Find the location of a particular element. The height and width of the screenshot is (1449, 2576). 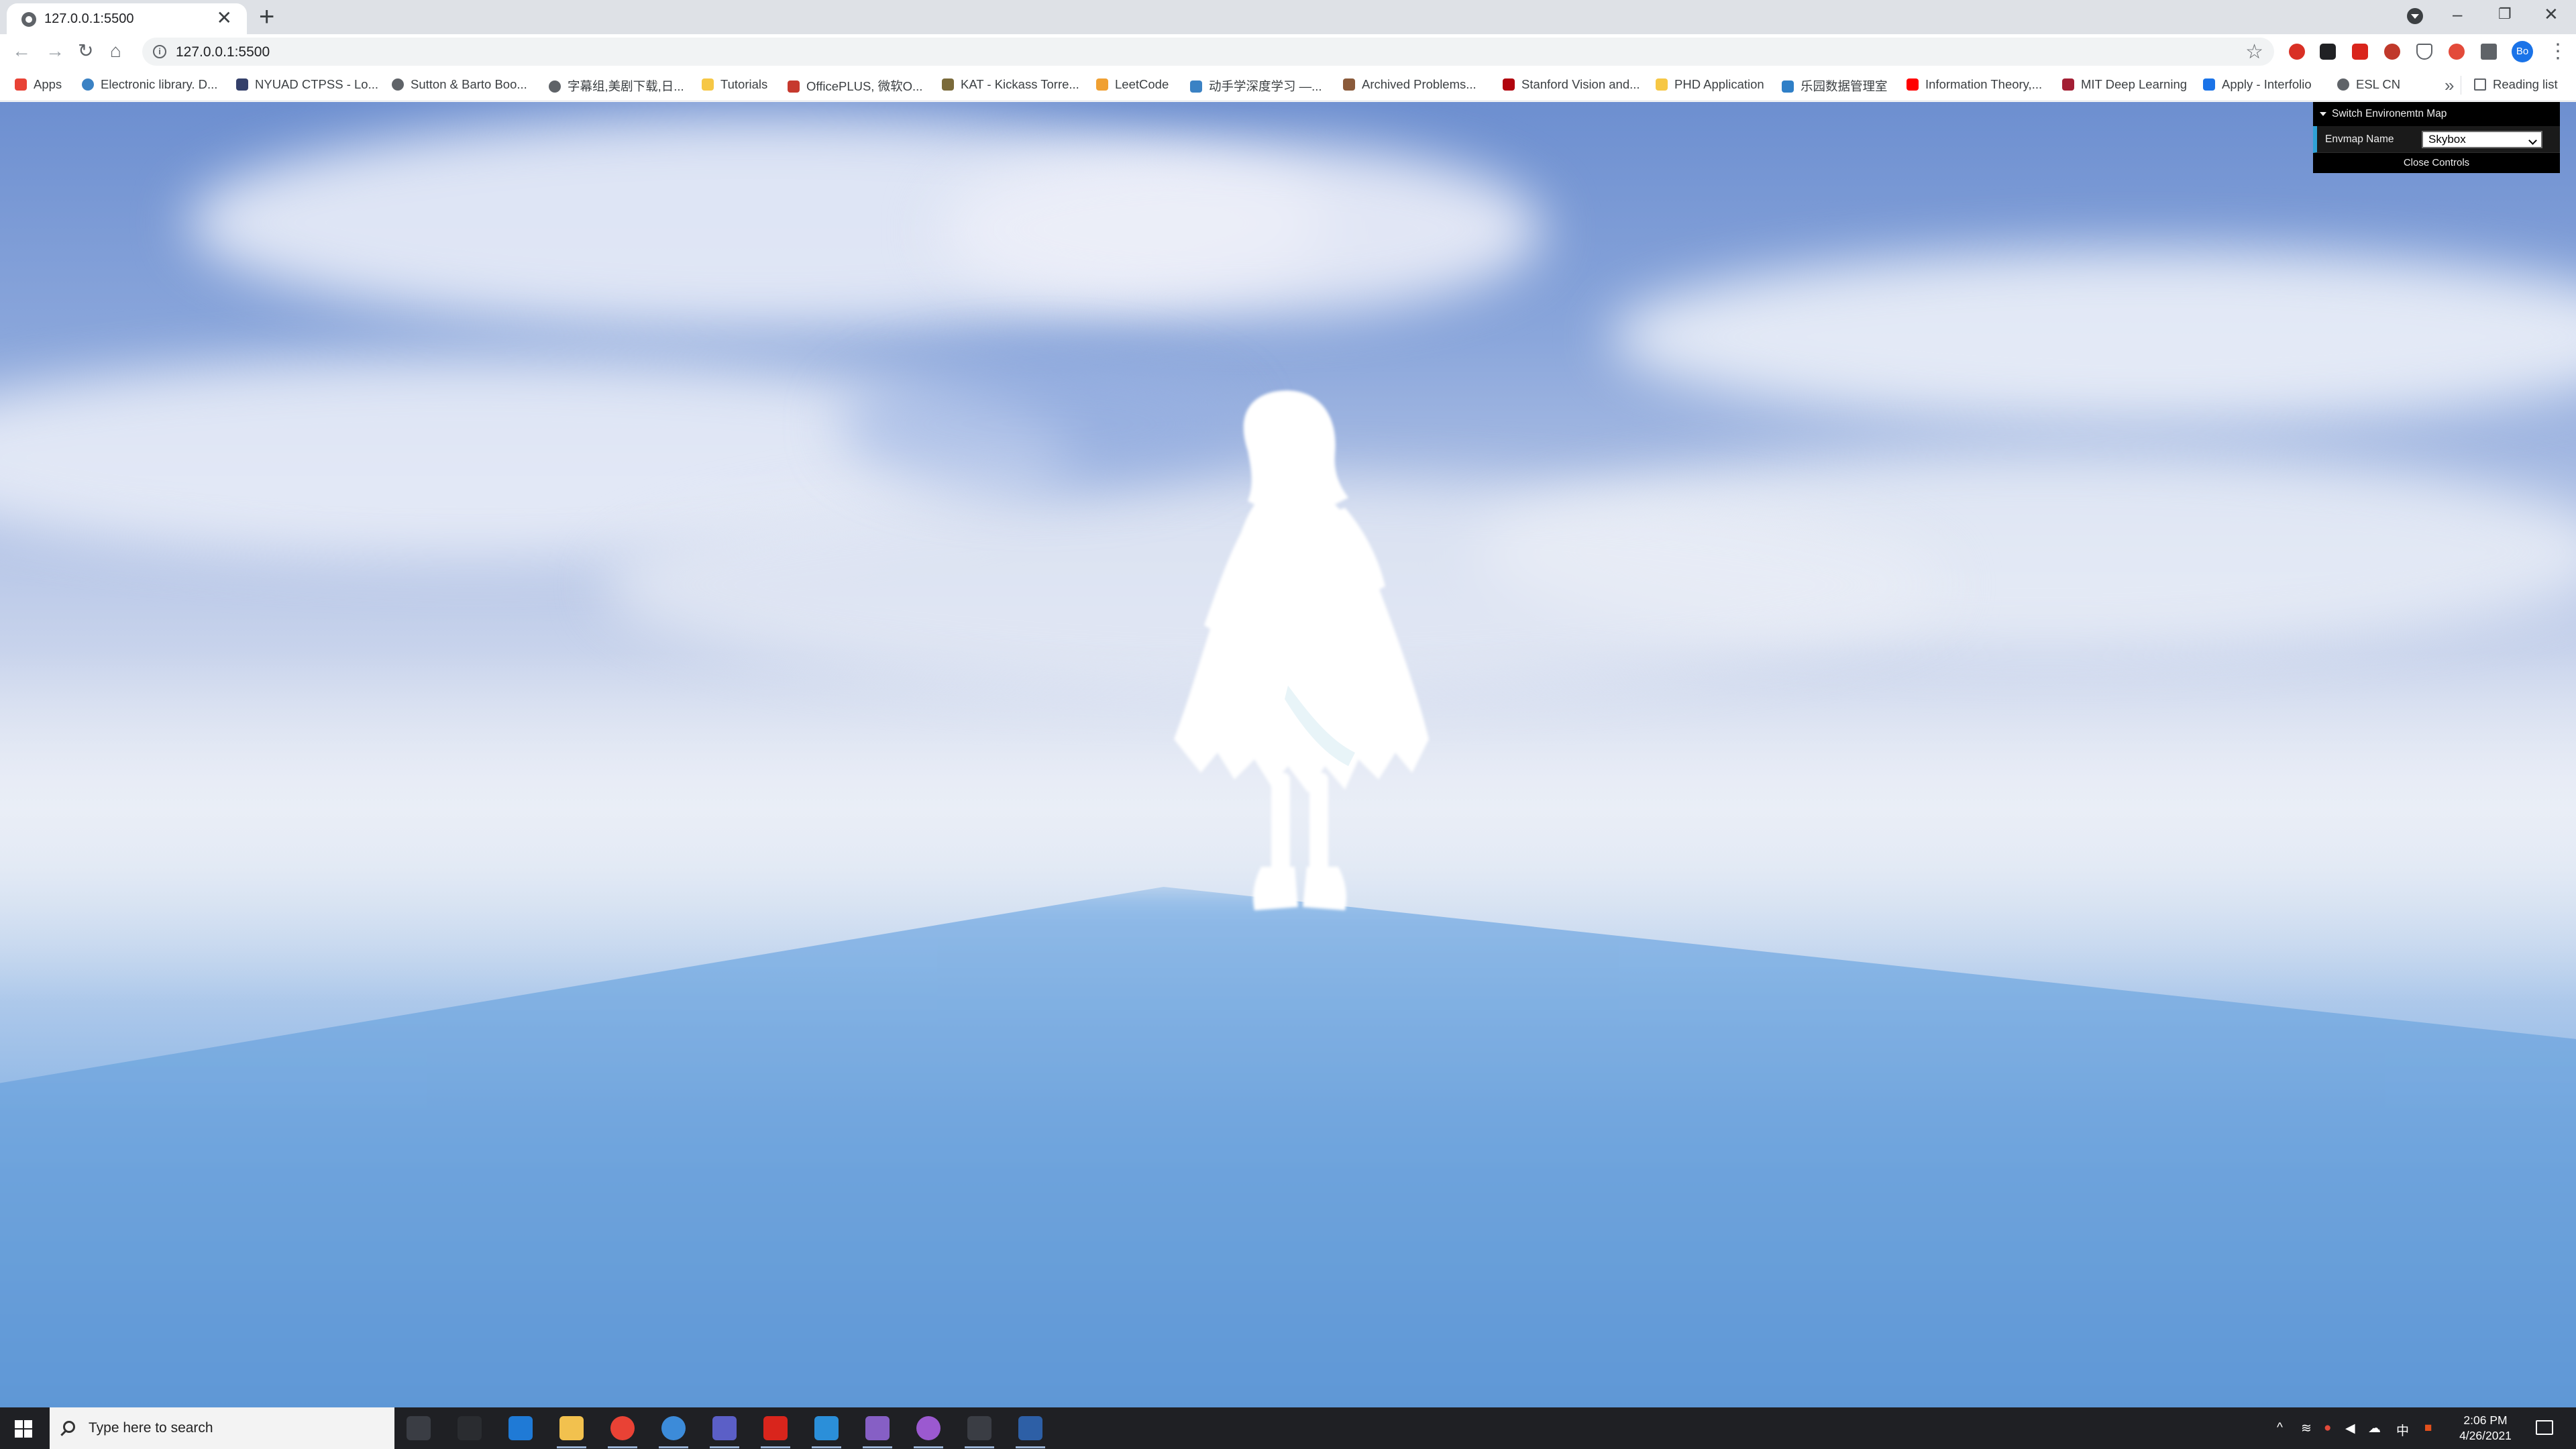

vscode-icon is located at coordinates (826, 1428).